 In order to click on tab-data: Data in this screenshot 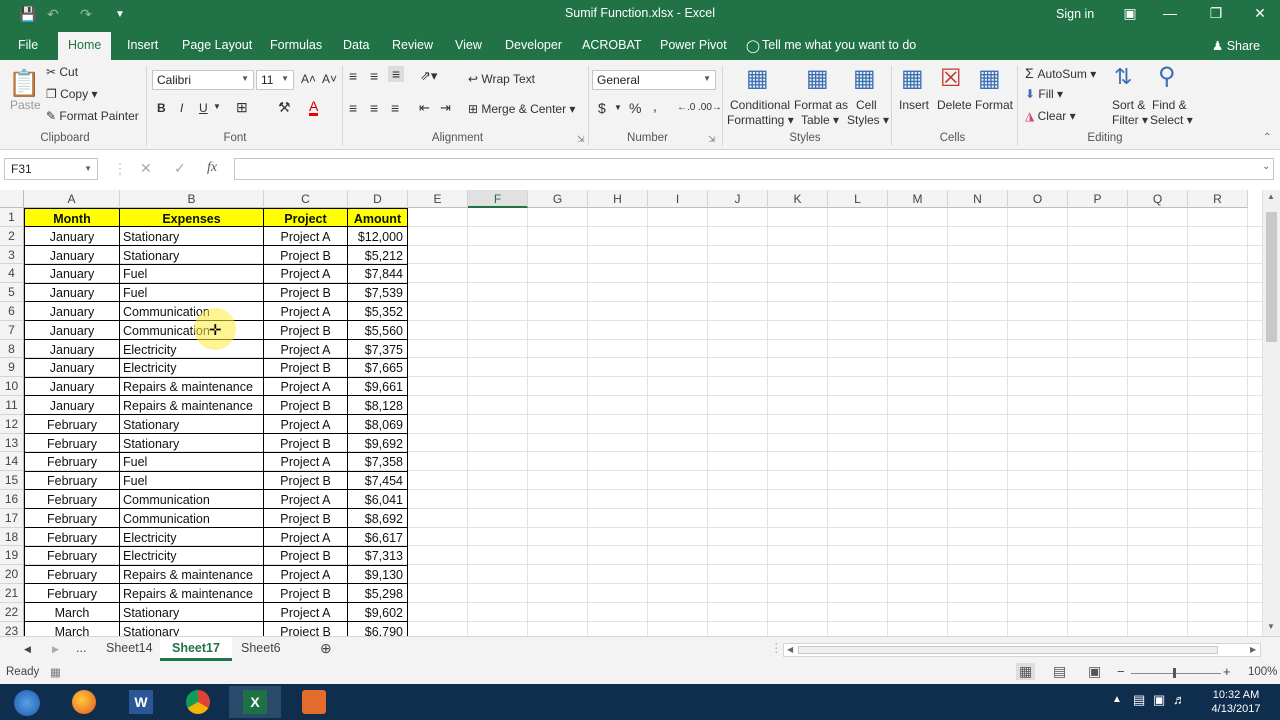, I will do `click(356, 45)`.